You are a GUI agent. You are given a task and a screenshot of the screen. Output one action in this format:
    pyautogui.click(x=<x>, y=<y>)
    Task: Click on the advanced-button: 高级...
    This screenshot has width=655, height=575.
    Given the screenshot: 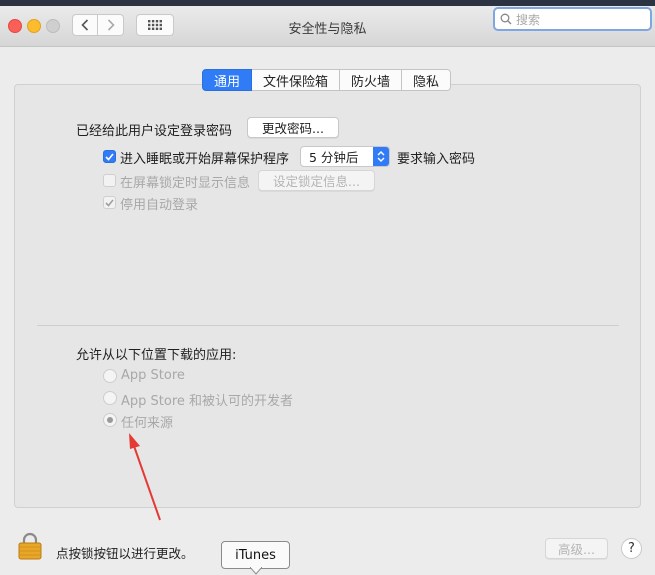 What is the action you would take?
    pyautogui.click(x=576, y=548)
    